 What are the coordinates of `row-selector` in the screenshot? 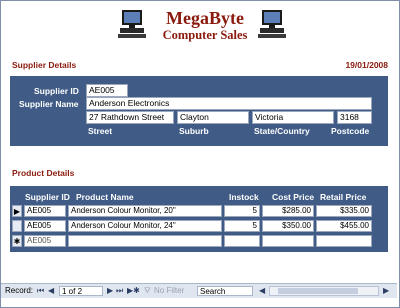 It's located at (17, 226).